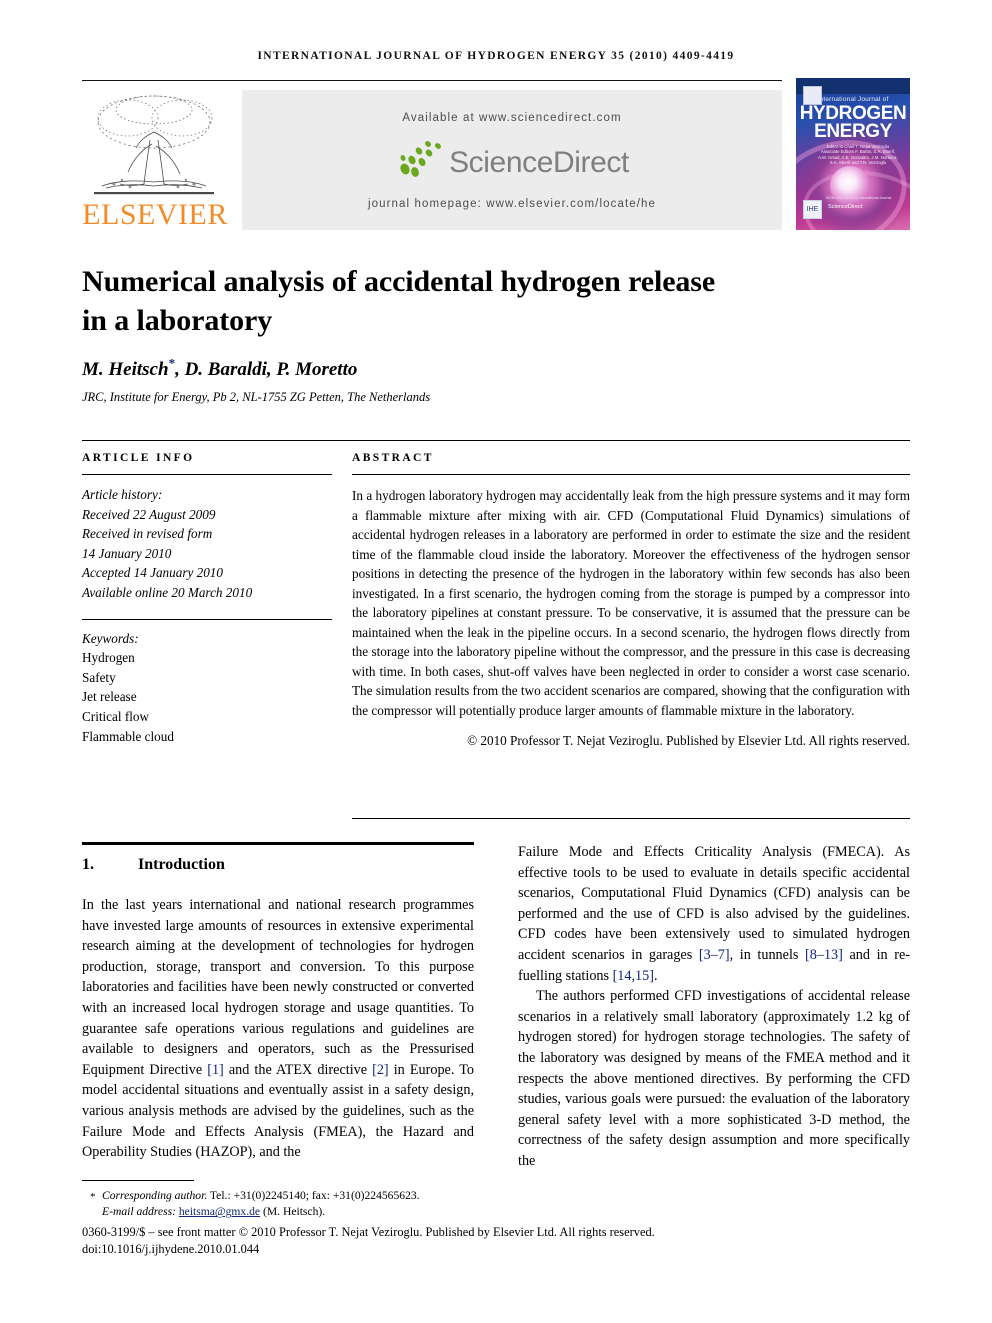  What do you see at coordinates (155, 1195) in the screenshot?
I see `corresponding-label: Corresponding author.` at bounding box center [155, 1195].